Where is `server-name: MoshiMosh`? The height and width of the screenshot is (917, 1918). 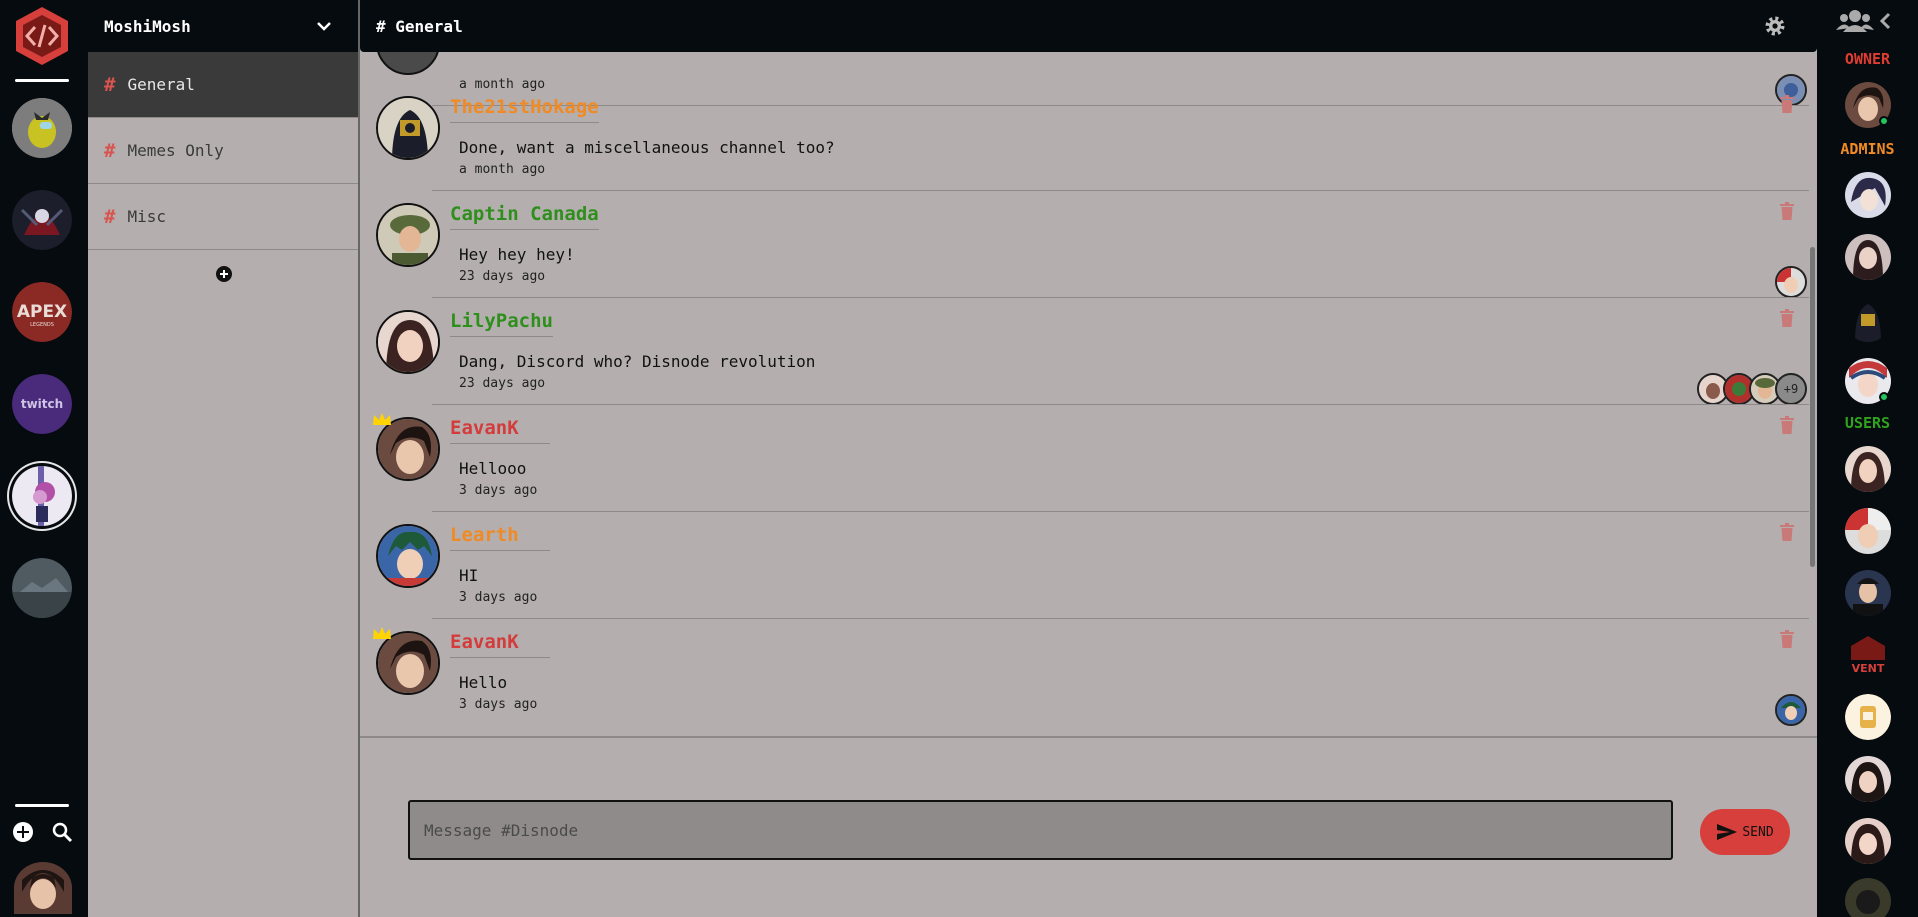
server-name: MoshiMosh is located at coordinates (147, 26).